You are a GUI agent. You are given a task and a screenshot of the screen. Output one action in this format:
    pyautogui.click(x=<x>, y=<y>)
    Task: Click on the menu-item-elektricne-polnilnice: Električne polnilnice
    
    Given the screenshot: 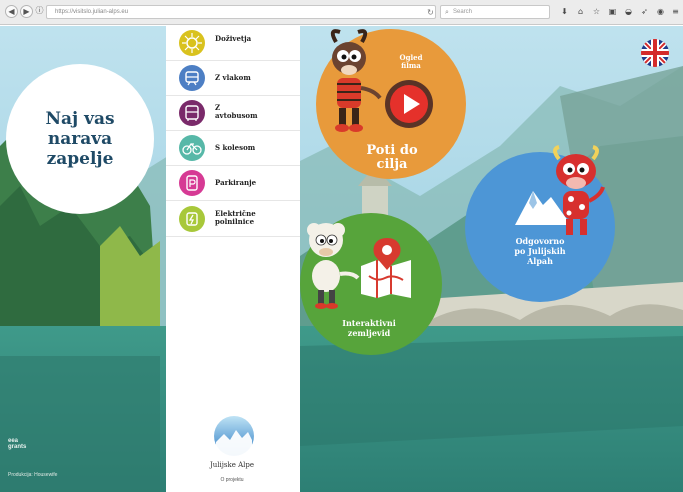 What is the action you would take?
    pyautogui.click(x=233, y=219)
    